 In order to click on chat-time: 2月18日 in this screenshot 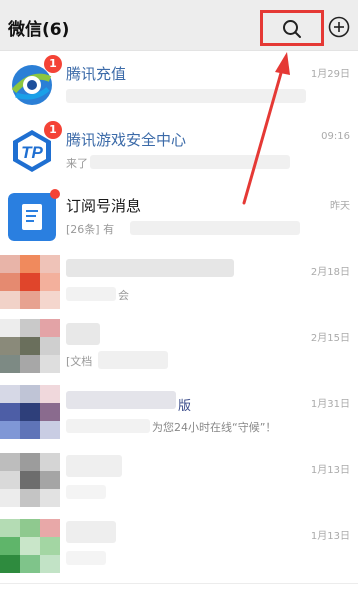, I will do `click(330, 272)`.